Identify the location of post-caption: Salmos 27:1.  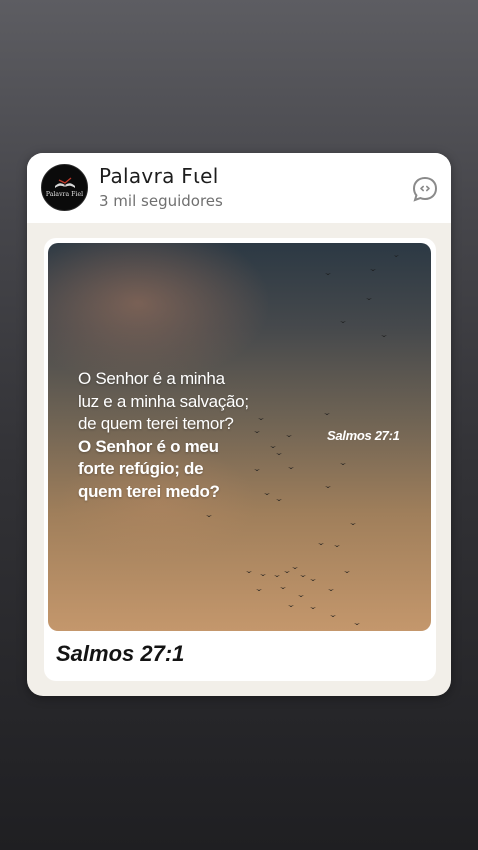
(120, 653).